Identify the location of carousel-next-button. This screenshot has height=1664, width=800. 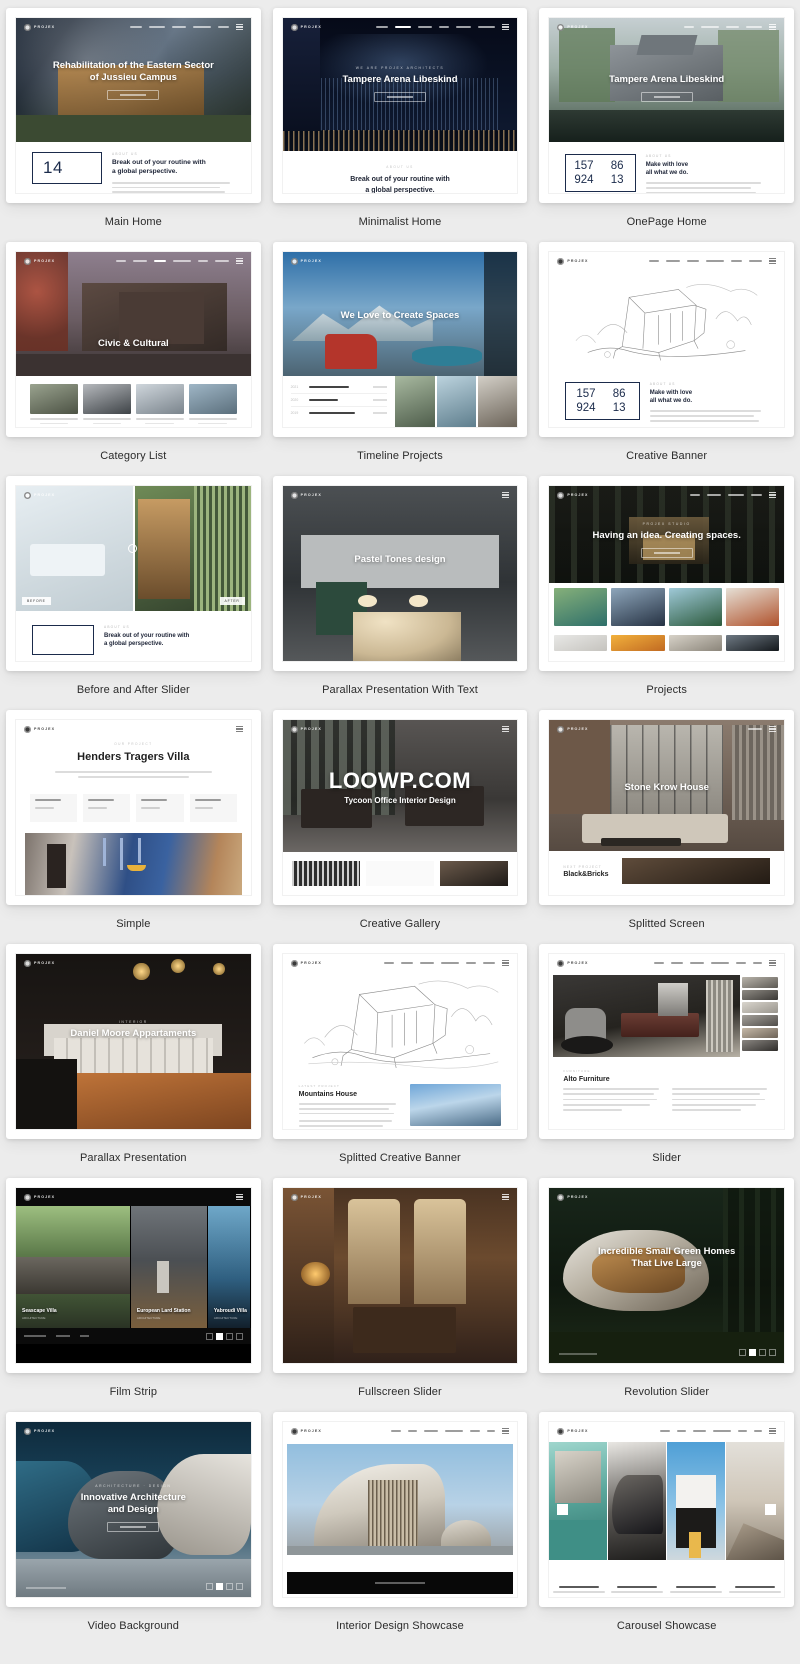
(770, 1509).